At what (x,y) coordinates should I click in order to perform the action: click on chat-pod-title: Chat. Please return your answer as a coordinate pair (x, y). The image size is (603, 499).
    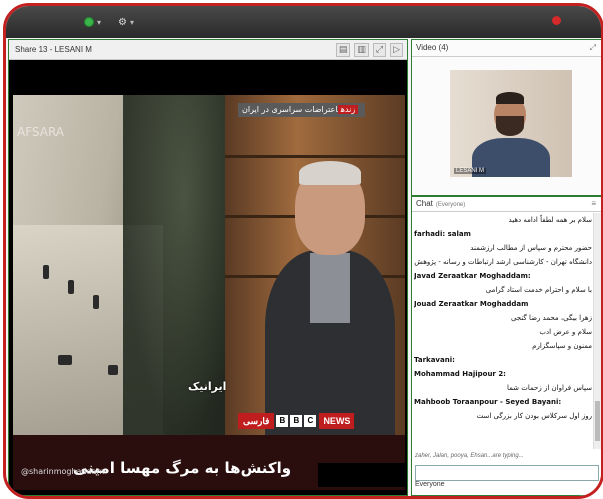
    Looking at the image, I should click on (424, 203).